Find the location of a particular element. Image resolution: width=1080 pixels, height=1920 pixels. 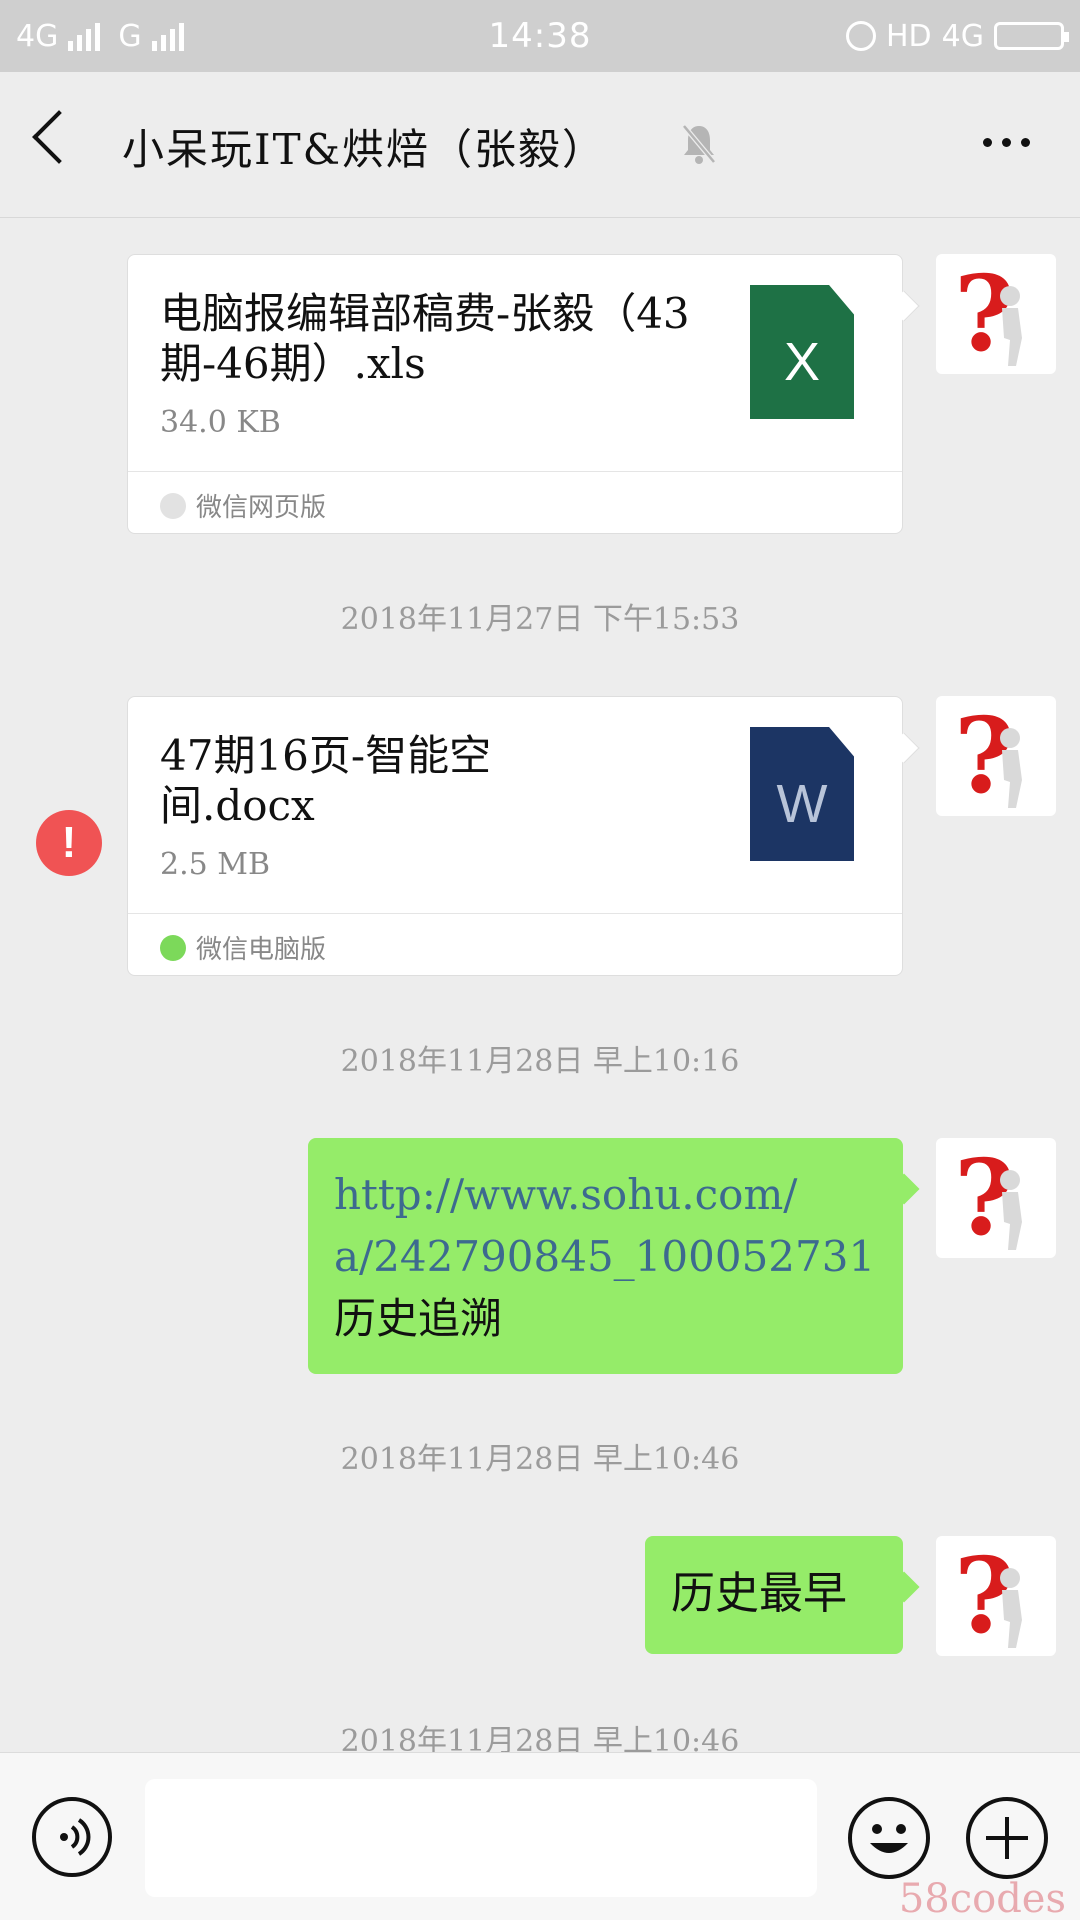

message-link-line-1: http://www.sohu.com/ is located at coordinates (605, 1195).